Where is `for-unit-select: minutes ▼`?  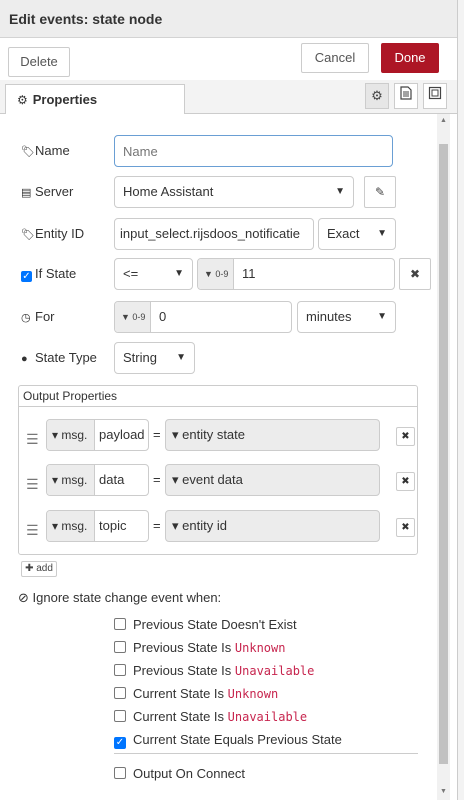
for-unit-select: minutes ▼ is located at coordinates (346, 317).